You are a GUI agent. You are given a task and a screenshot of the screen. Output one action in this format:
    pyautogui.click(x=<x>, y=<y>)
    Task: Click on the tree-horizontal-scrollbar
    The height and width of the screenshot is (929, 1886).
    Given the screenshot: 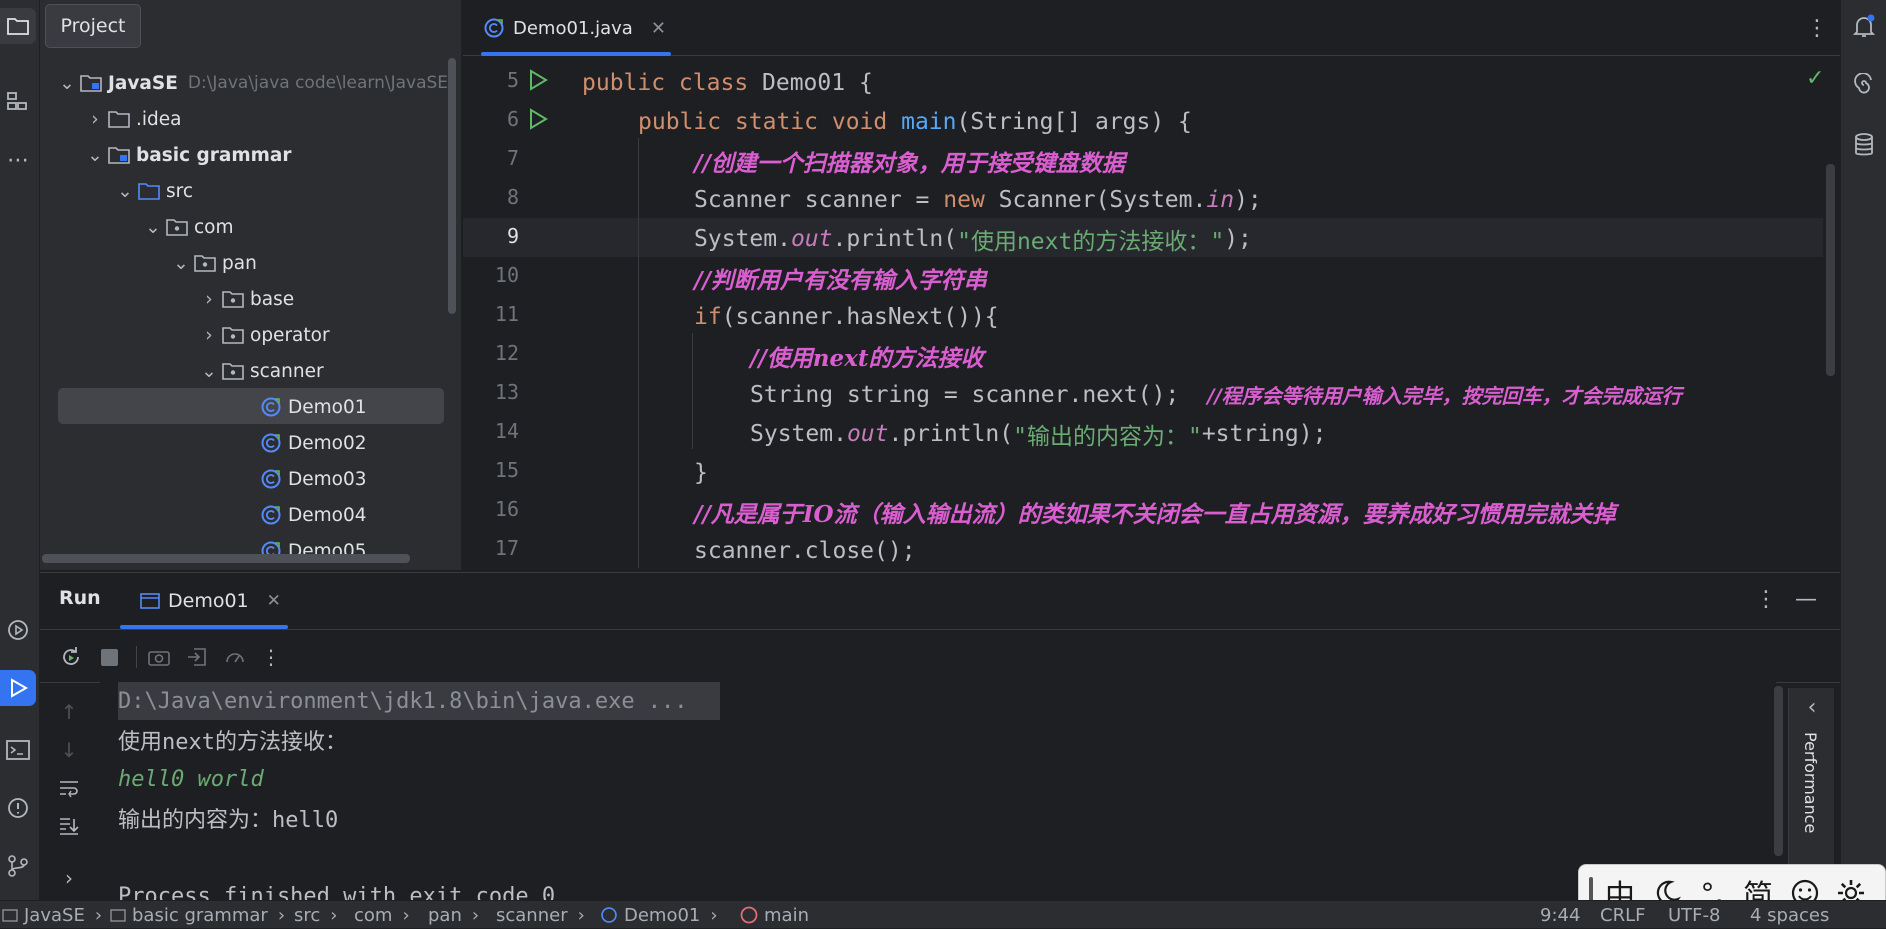 What is the action you would take?
    pyautogui.click(x=226, y=558)
    